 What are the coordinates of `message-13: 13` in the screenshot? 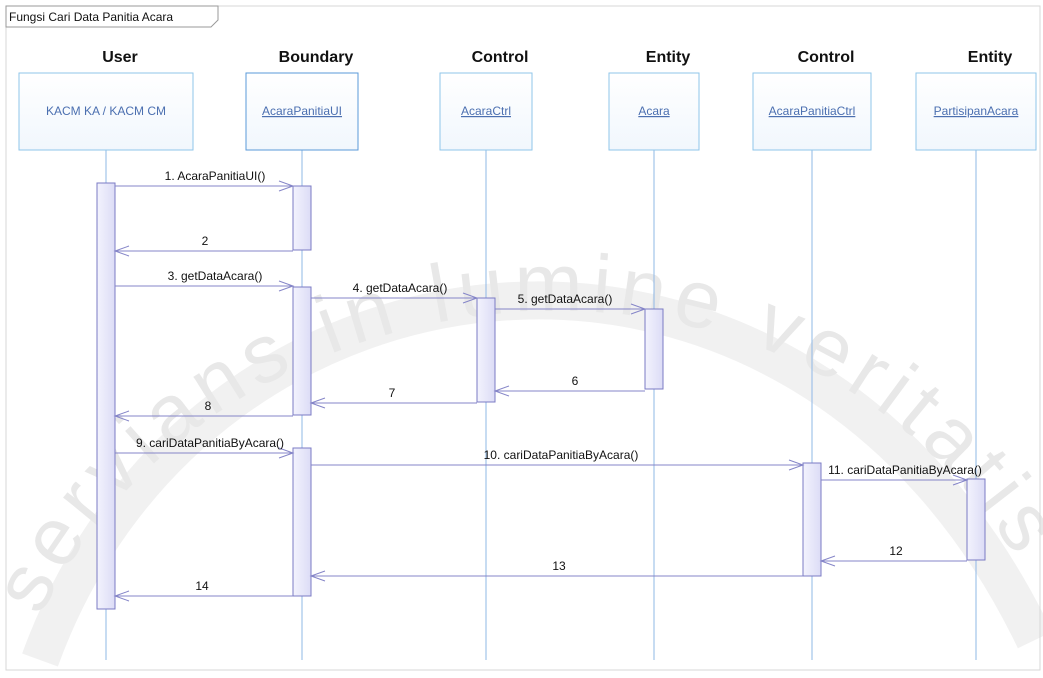 It's located at (556, 570).